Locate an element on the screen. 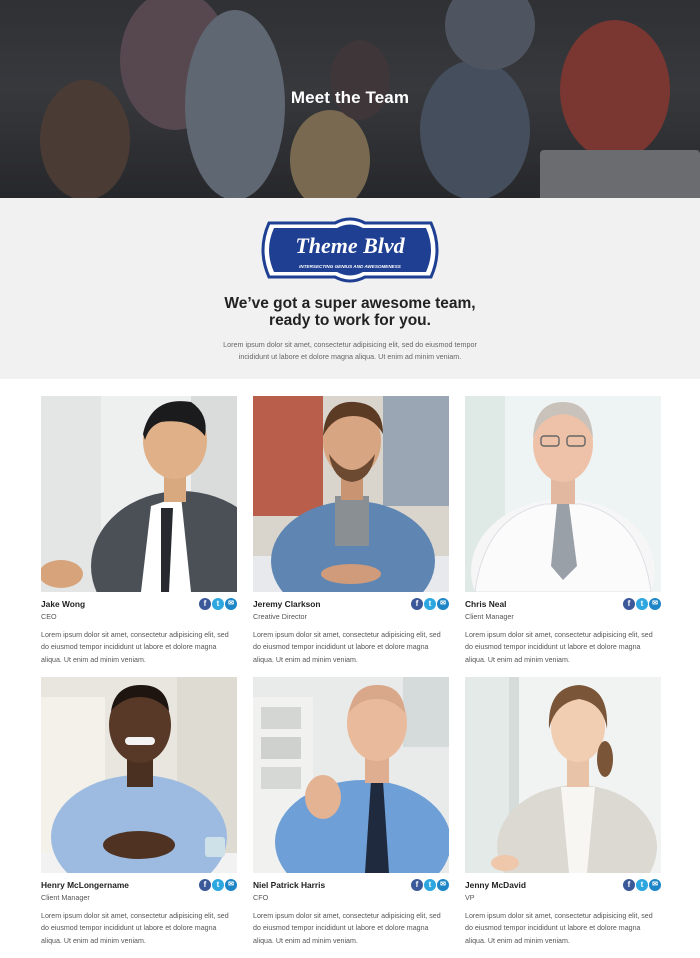  page-title: Meet the Team is located at coordinates (350, 97).